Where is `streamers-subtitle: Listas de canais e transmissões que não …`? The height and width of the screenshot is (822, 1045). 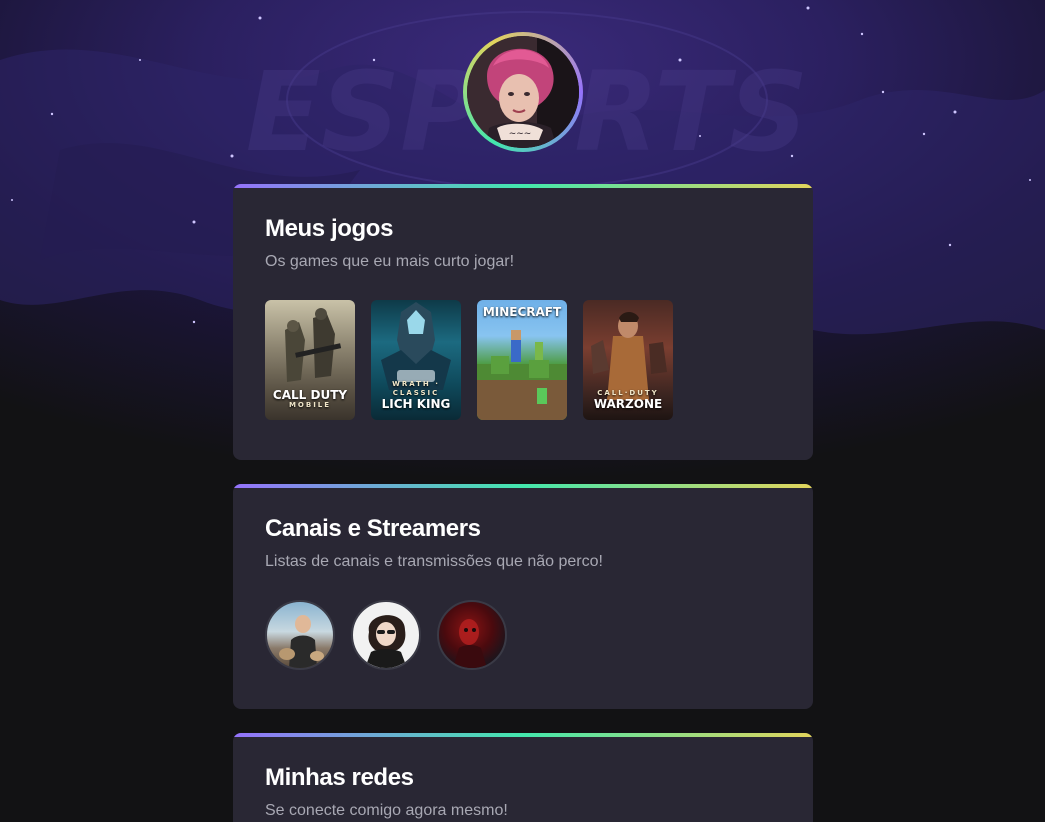 streamers-subtitle: Listas de canais e transmissões que não … is located at coordinates (434, 561).